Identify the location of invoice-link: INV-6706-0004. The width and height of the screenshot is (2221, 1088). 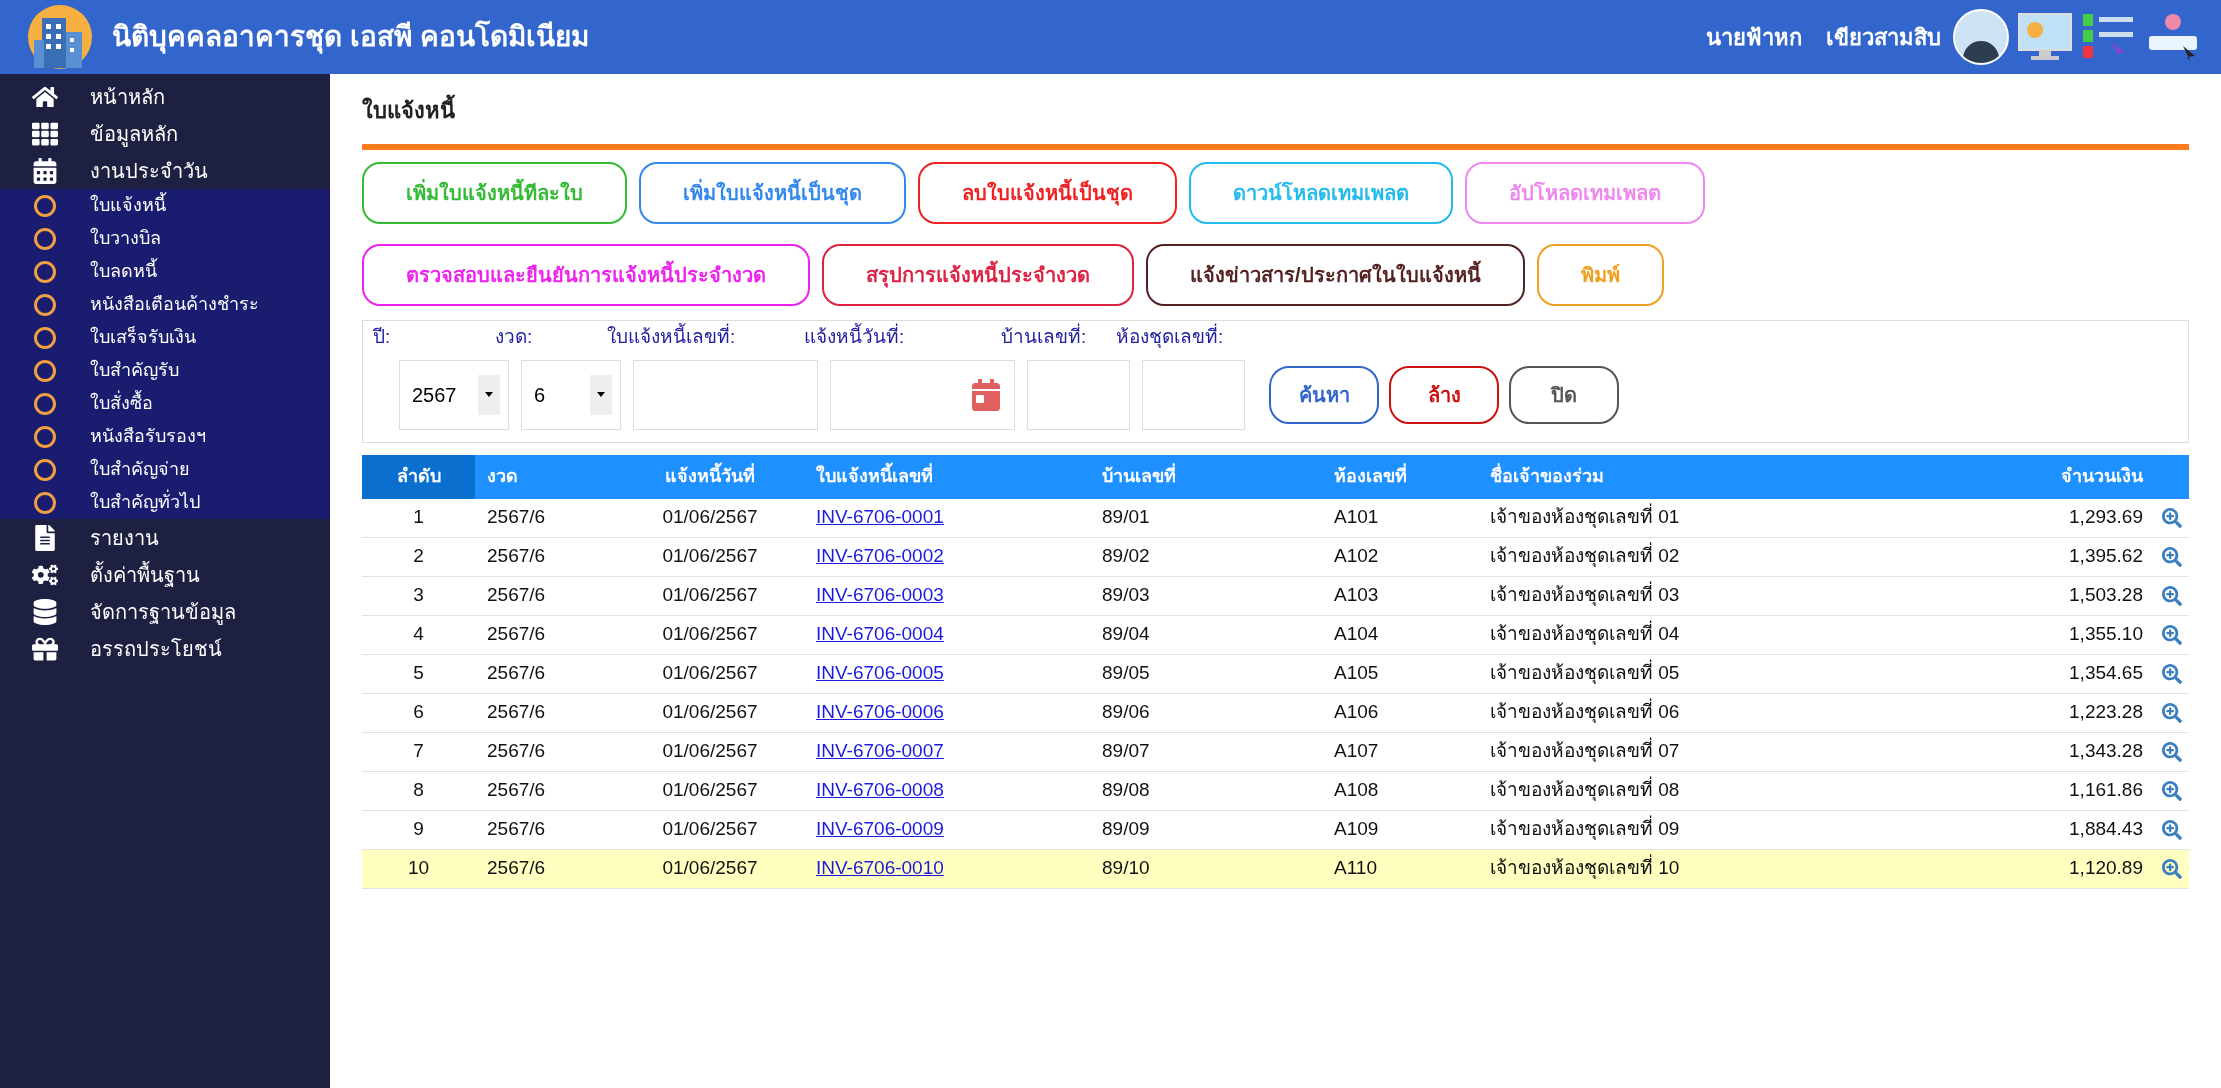
(880, 634).